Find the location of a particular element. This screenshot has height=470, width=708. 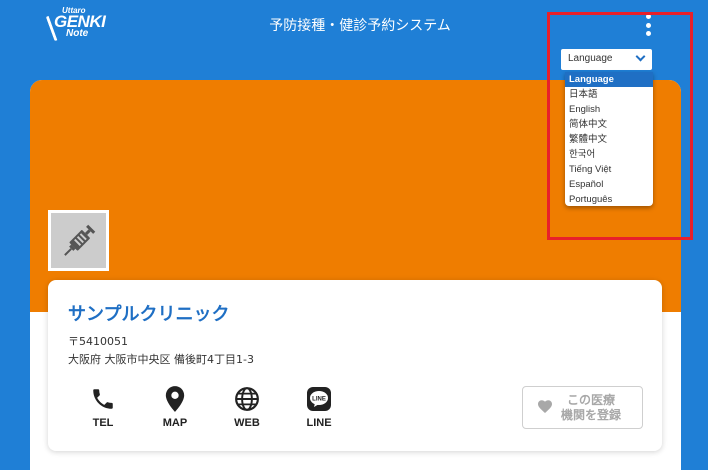

clinic-image is located at coordinates (78, 240).